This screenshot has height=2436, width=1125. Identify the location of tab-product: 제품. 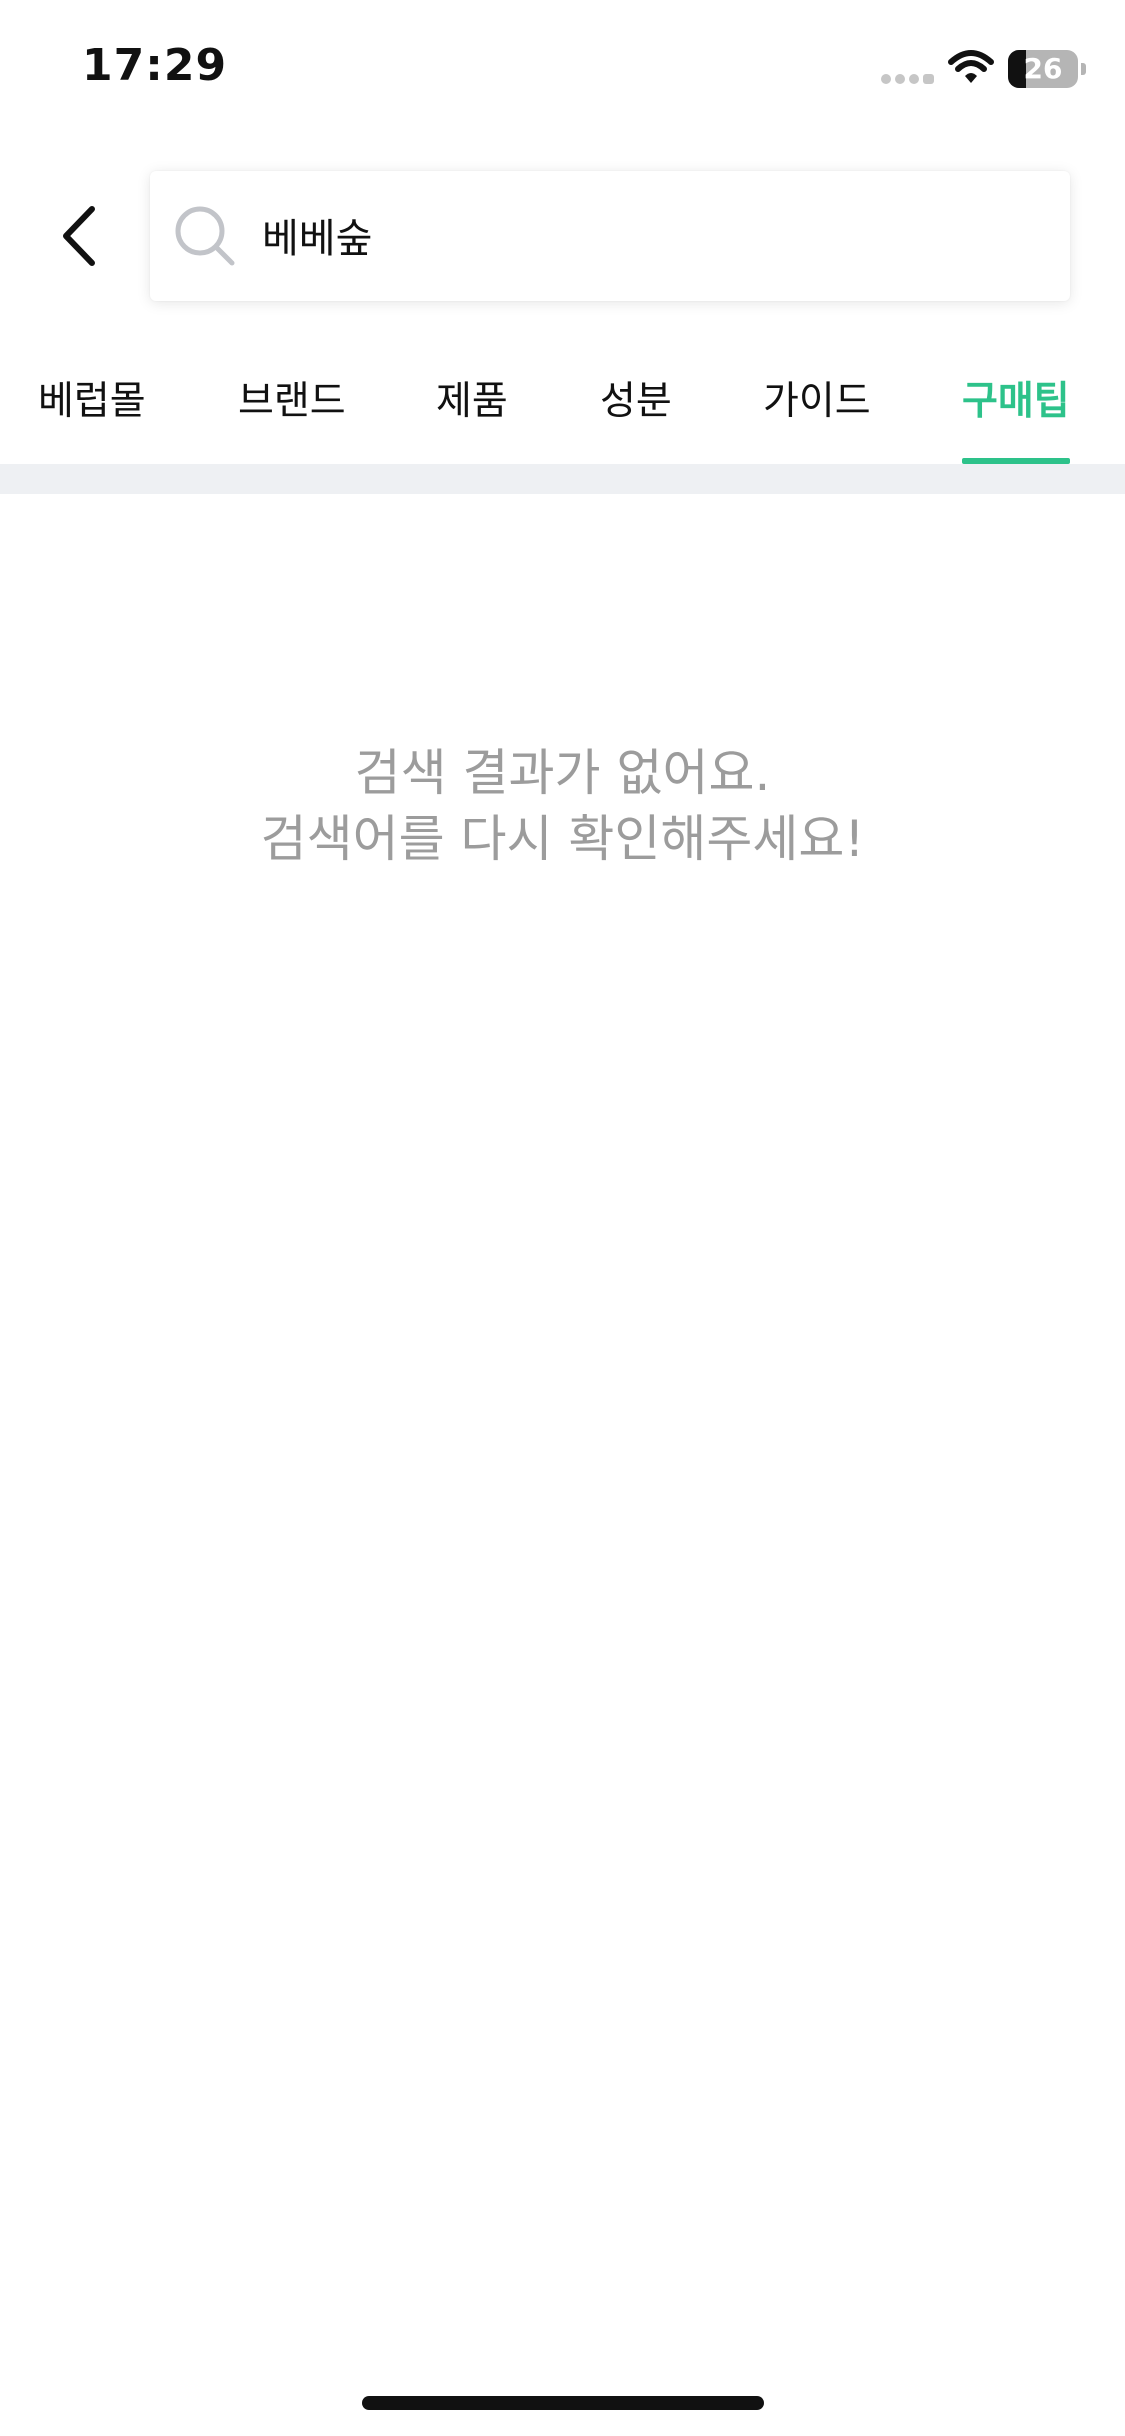
(472, 412).